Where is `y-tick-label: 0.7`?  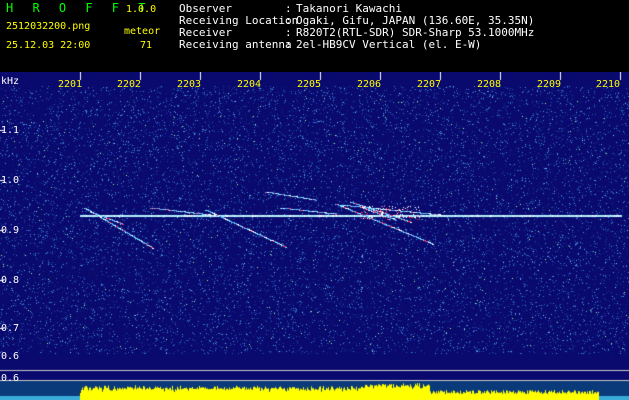
y-tick-label: 0.7 is located at coordinates (10, 328).